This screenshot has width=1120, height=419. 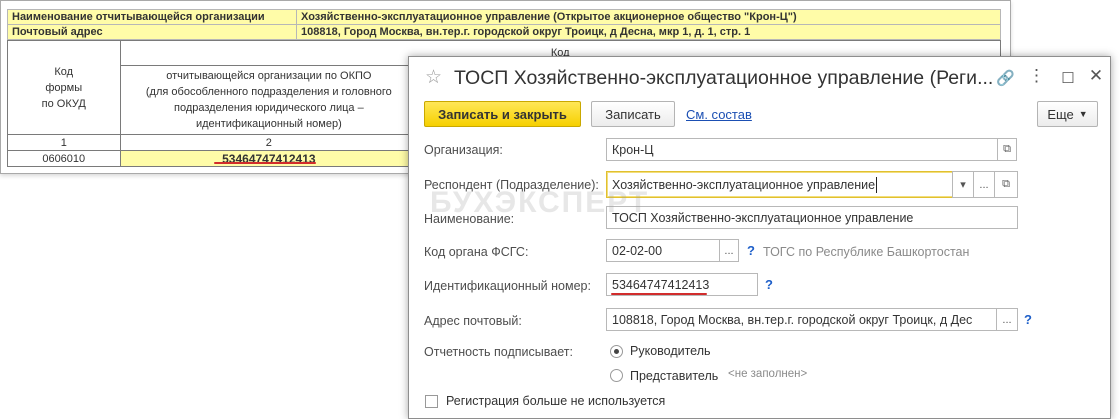 I want to click on text-cursor, so click(x=877, y=184).